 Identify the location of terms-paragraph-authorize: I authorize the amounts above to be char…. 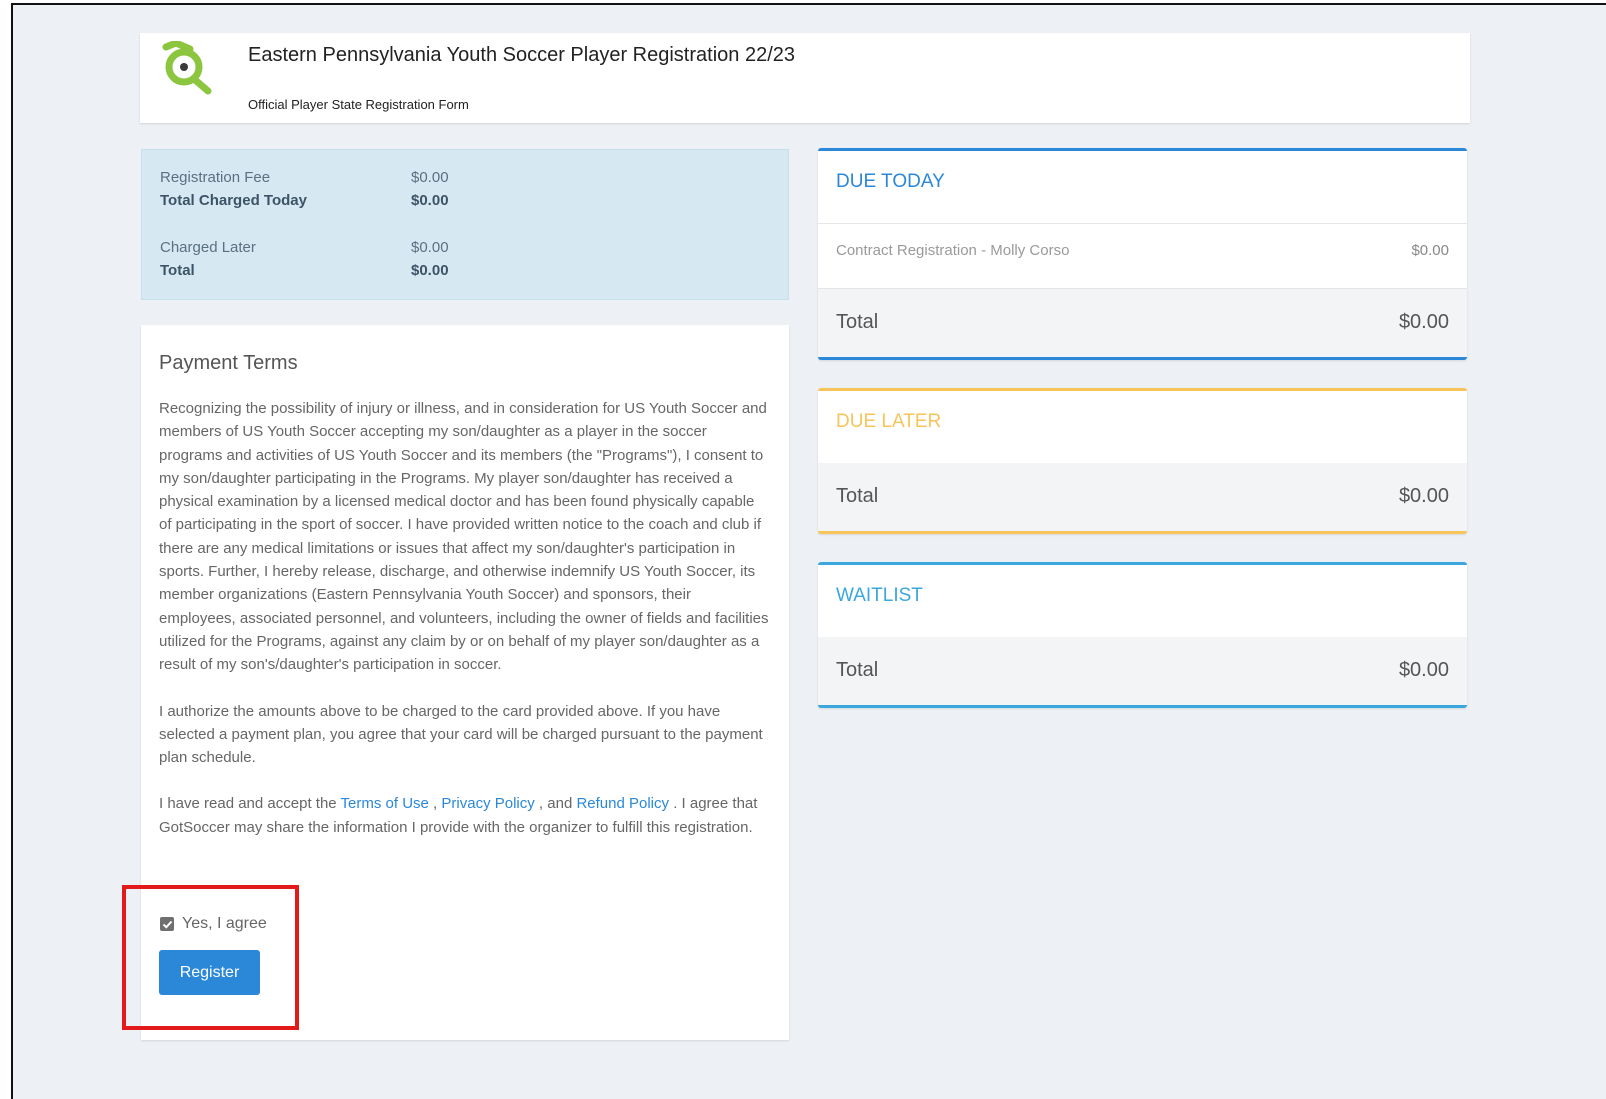
(461, 734).